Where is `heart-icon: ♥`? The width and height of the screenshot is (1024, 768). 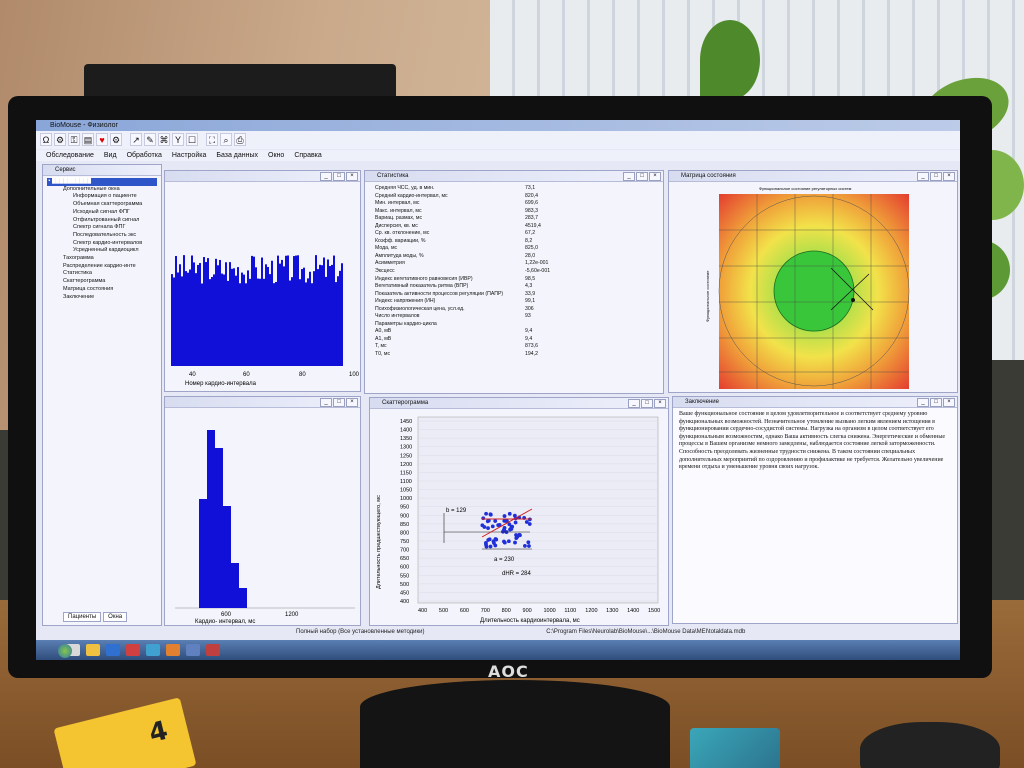 heart-icon: ♥ is located at coordinates (102, 139).